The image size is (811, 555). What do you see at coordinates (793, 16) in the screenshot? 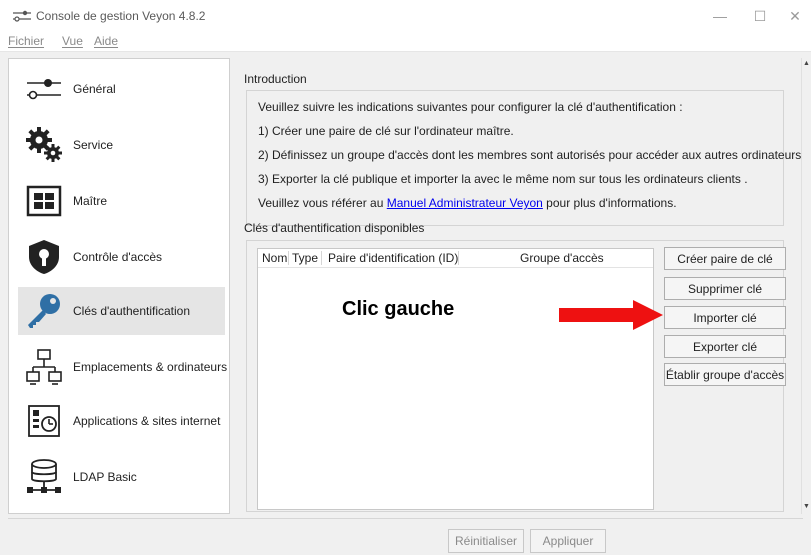
I see `close-button: ✕` at bounding box center [793, 16].